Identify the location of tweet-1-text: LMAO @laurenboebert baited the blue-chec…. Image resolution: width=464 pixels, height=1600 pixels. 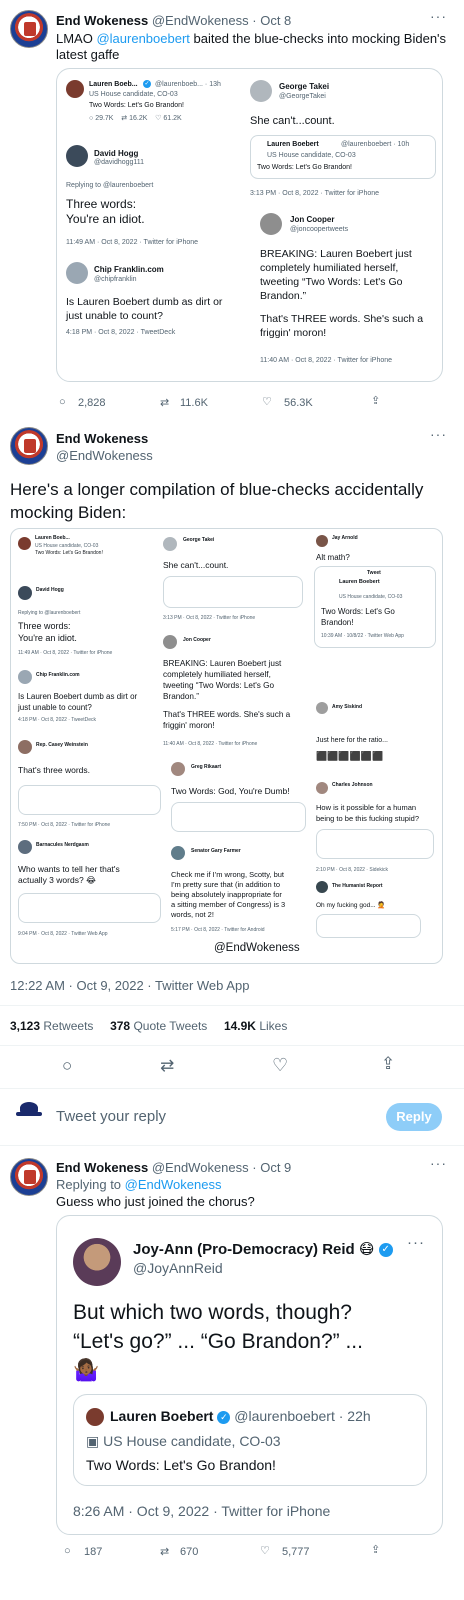
(251, 46).